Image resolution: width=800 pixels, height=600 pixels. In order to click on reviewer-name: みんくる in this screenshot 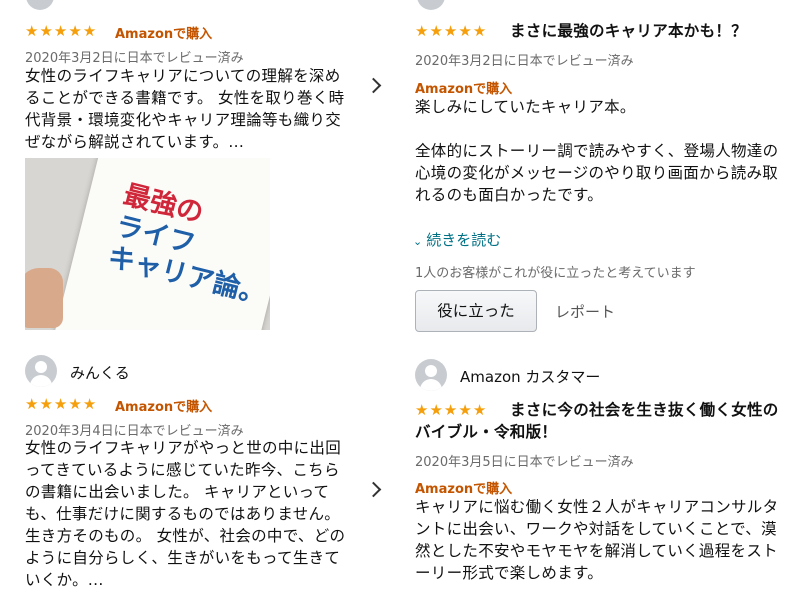, I will do `click(100, 373)`.